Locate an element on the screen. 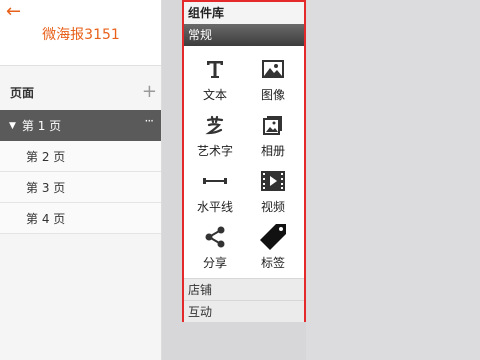  component-tag: 标签 is located at coordinates (273, 250).